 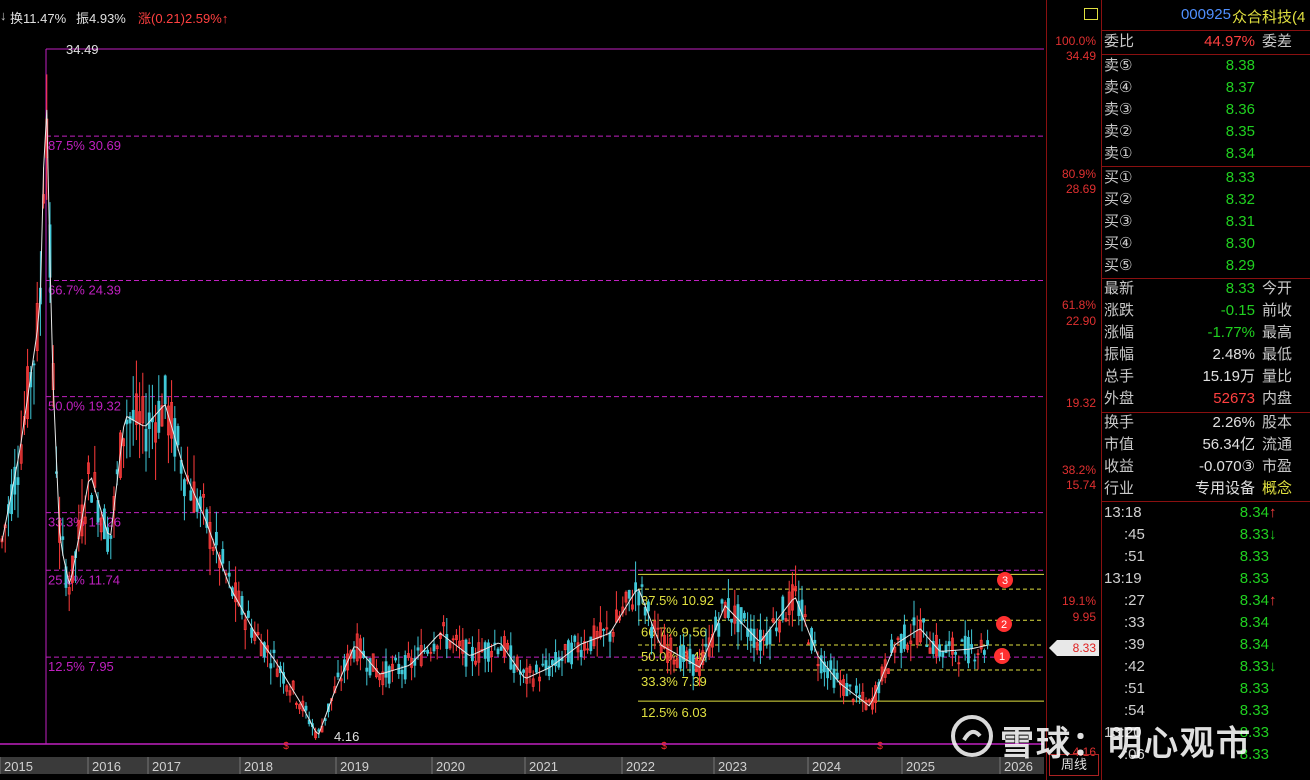 I want to click on tick-row: :51 8.33, so click(x=1206, y=557).